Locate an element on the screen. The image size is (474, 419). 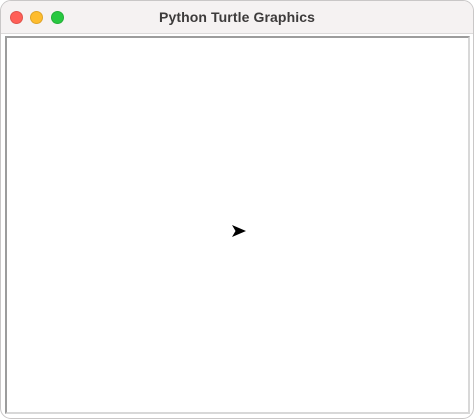
window-title: Python Turtle Graphics is located at coordinates (237, 17).